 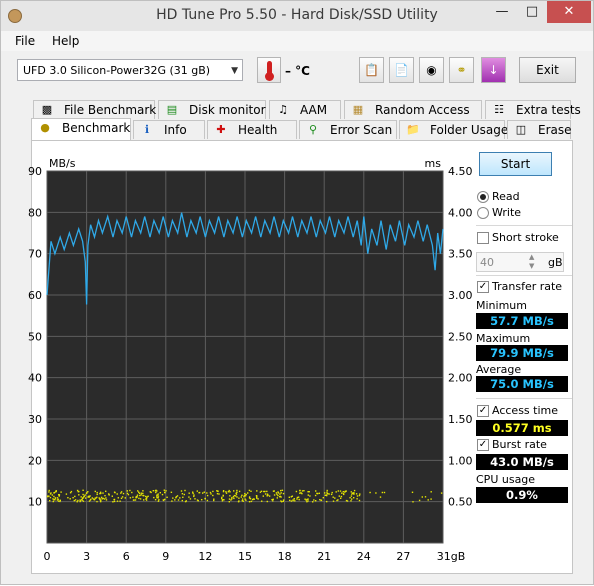 What do you see at coordinates (45, 127) in the screenshot?
I see `benchmark-icon: ●` at bounding box center [45, 127].